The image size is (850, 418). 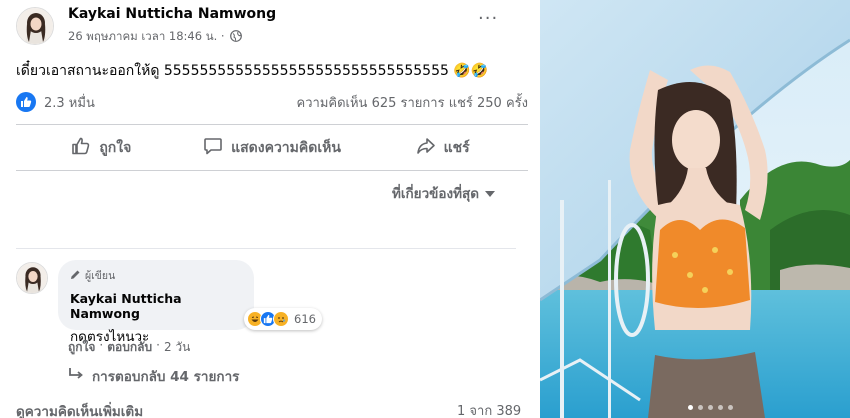 What do you see at coordinates (177, 347) in the screenshot?
I see `comment-age: 2 วัน` at bounding box center [177, 347].